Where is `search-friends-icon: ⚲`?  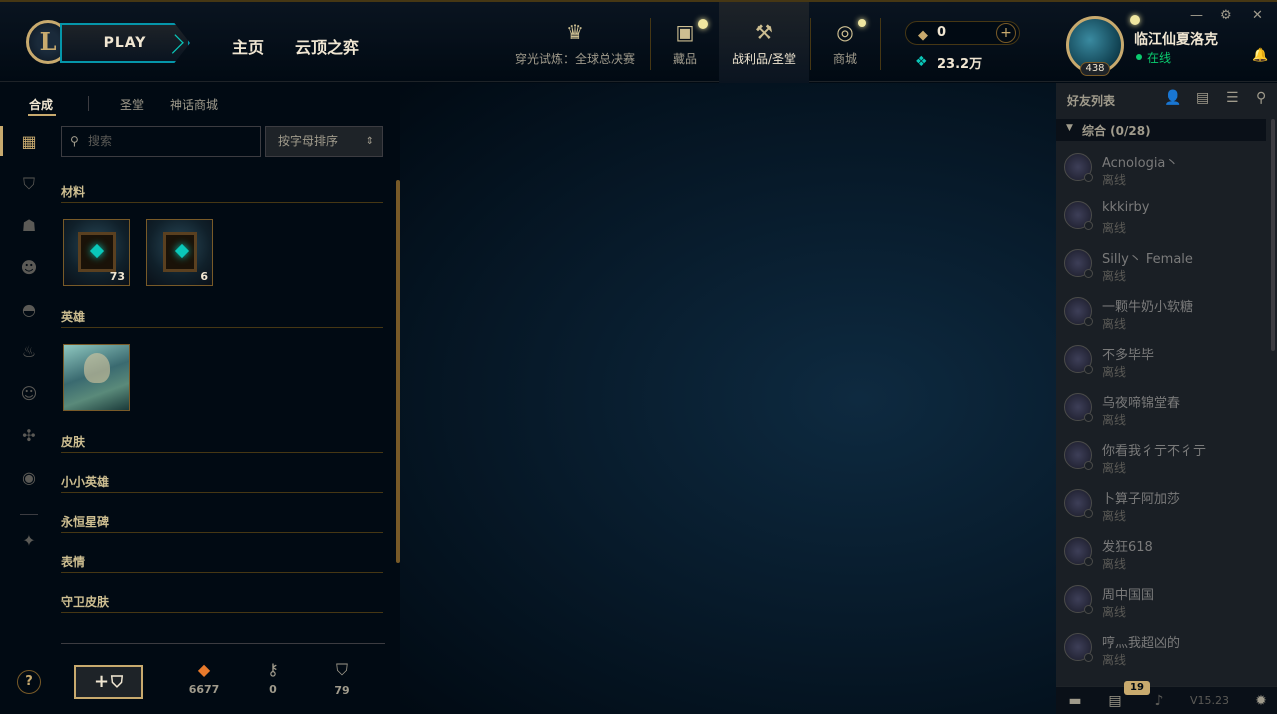
search-friends-icon: ⚲ is located at coordinates (1261, 98).